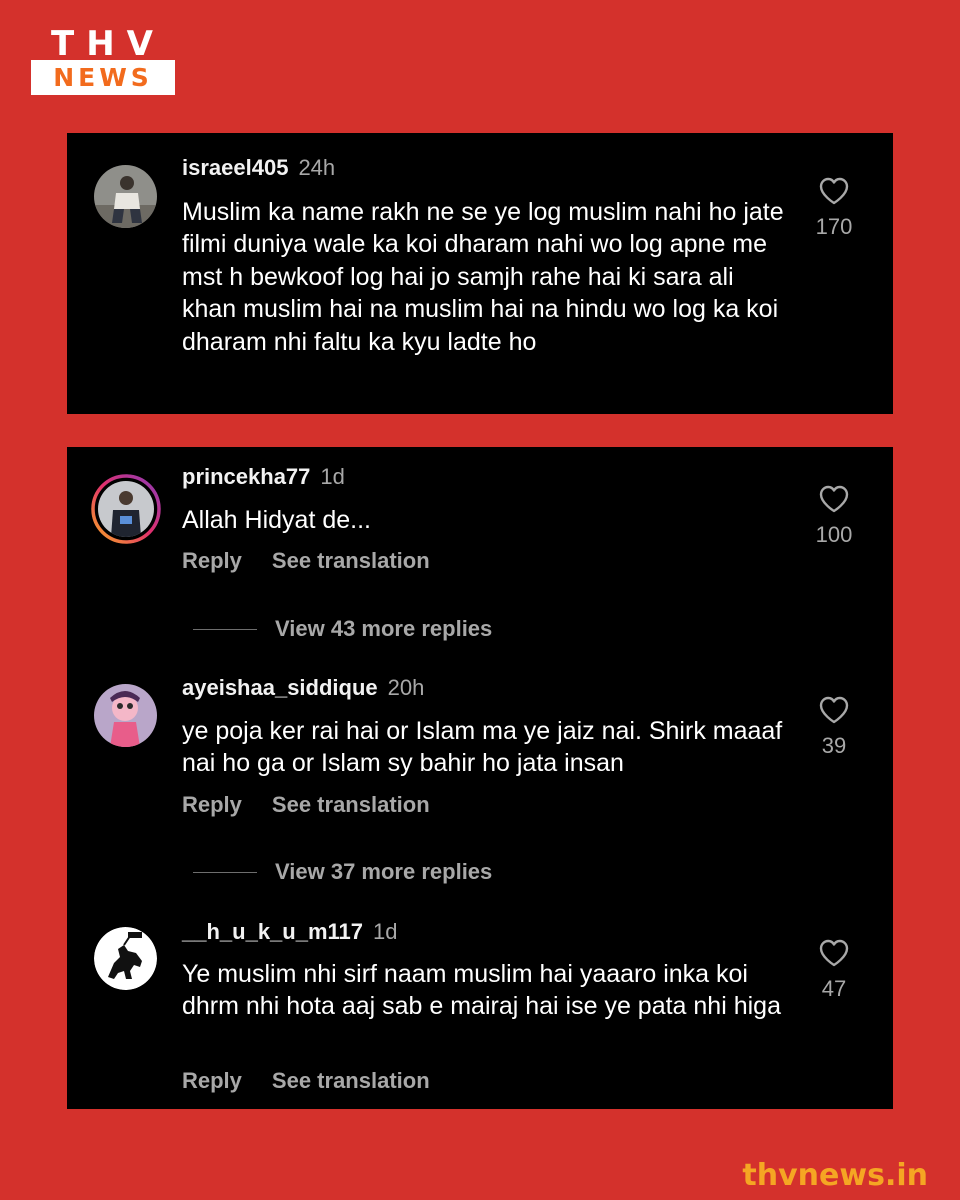  What do you see at coordinates (834, 727) in the screenshot?
I see `like-button: 39` at bounding box center [834, 727].